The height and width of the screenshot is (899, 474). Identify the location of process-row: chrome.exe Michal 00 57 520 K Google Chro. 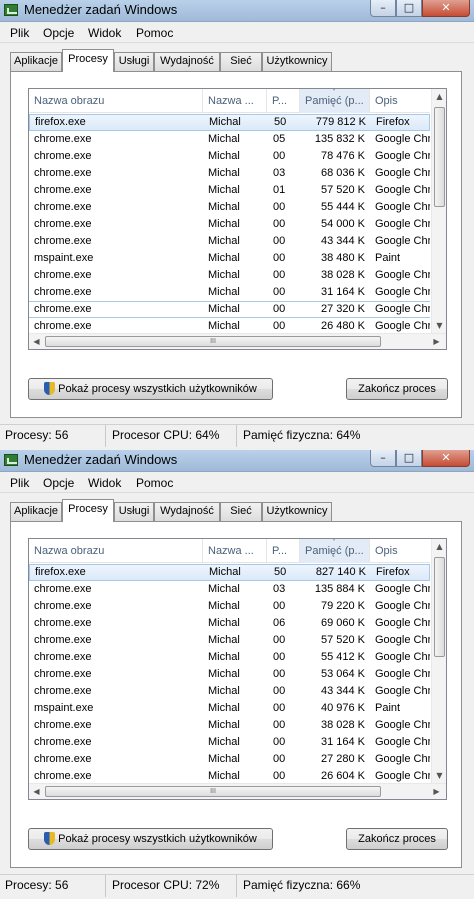
(229, 640).